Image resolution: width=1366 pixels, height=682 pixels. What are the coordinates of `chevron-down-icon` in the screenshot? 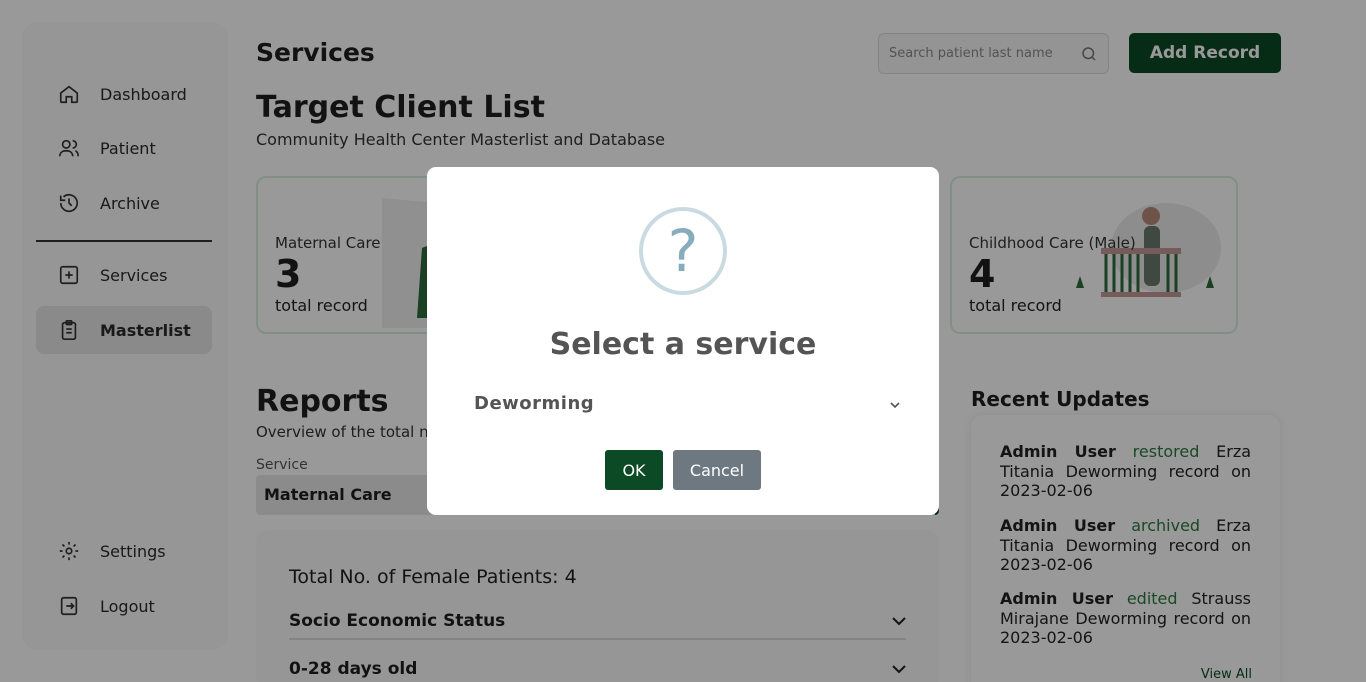 It's located at (895, 403).